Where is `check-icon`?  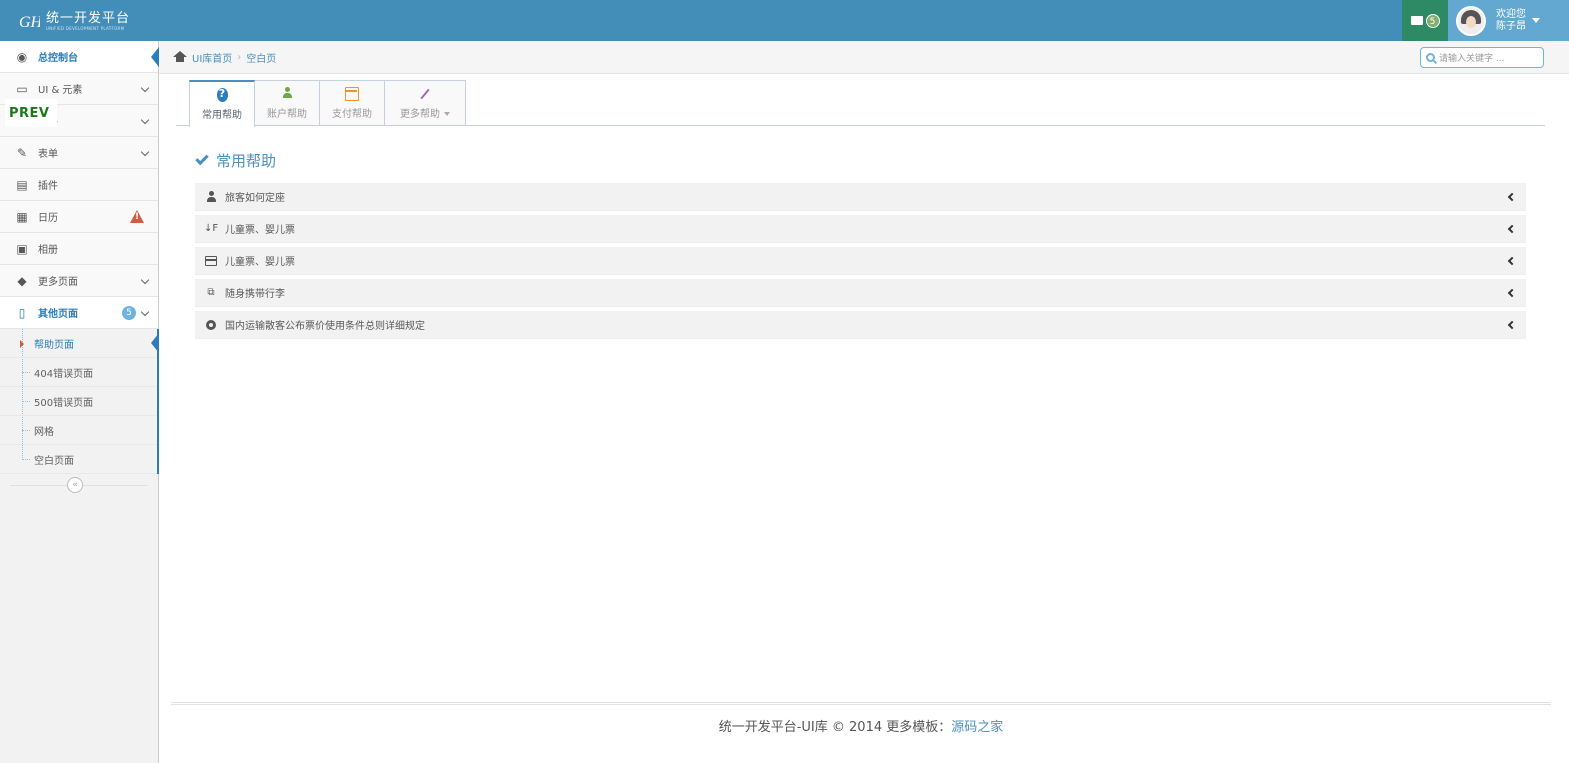
check-icon is located at coordinates (202, 158).